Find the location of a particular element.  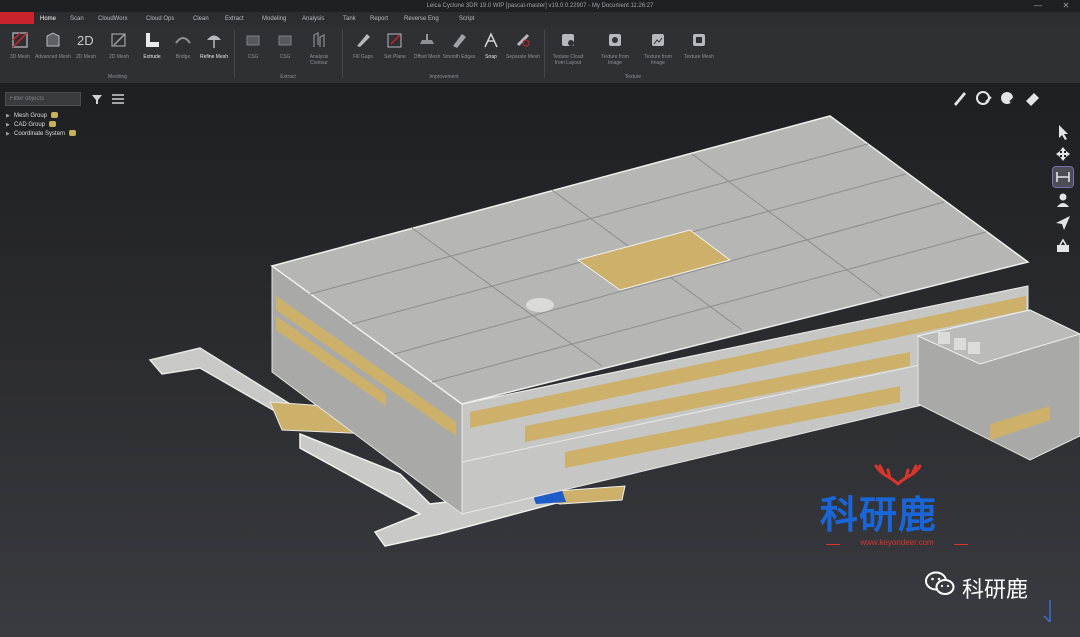

tree-item-coordinate-system: ▶ Coordinate System is located at coordinates (41, 134).